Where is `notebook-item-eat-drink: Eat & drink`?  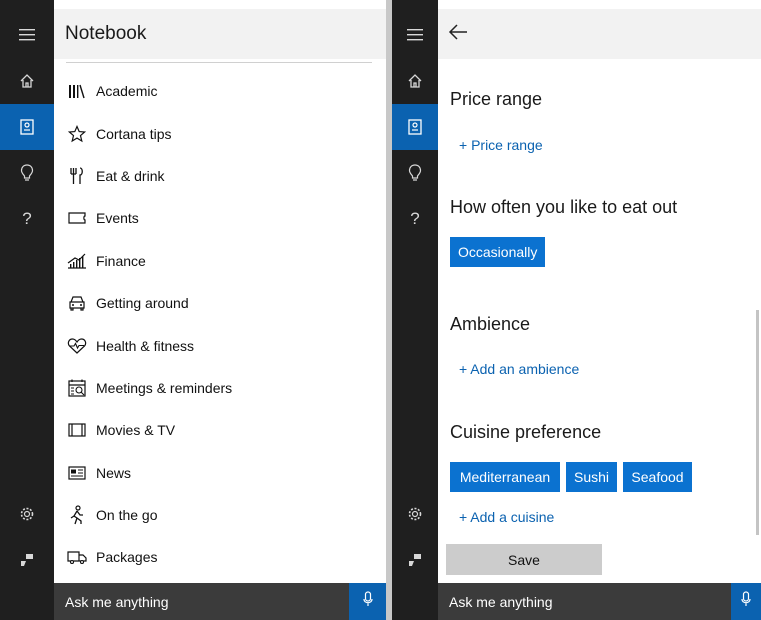
notebook-item-eat-drink: Eat & drink is located at coordinates (220, 176).